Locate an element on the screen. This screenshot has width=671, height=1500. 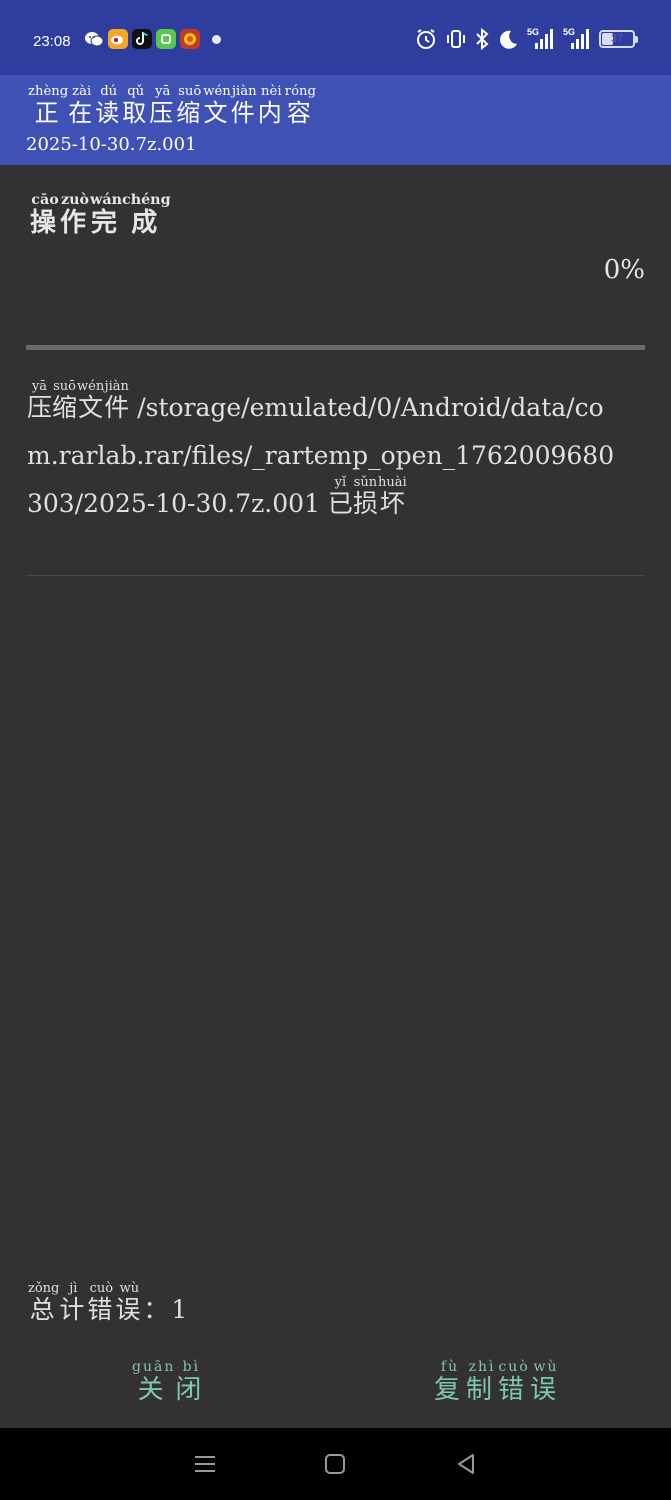
status-pinyin: zuò is located at coordinates (75, 200).